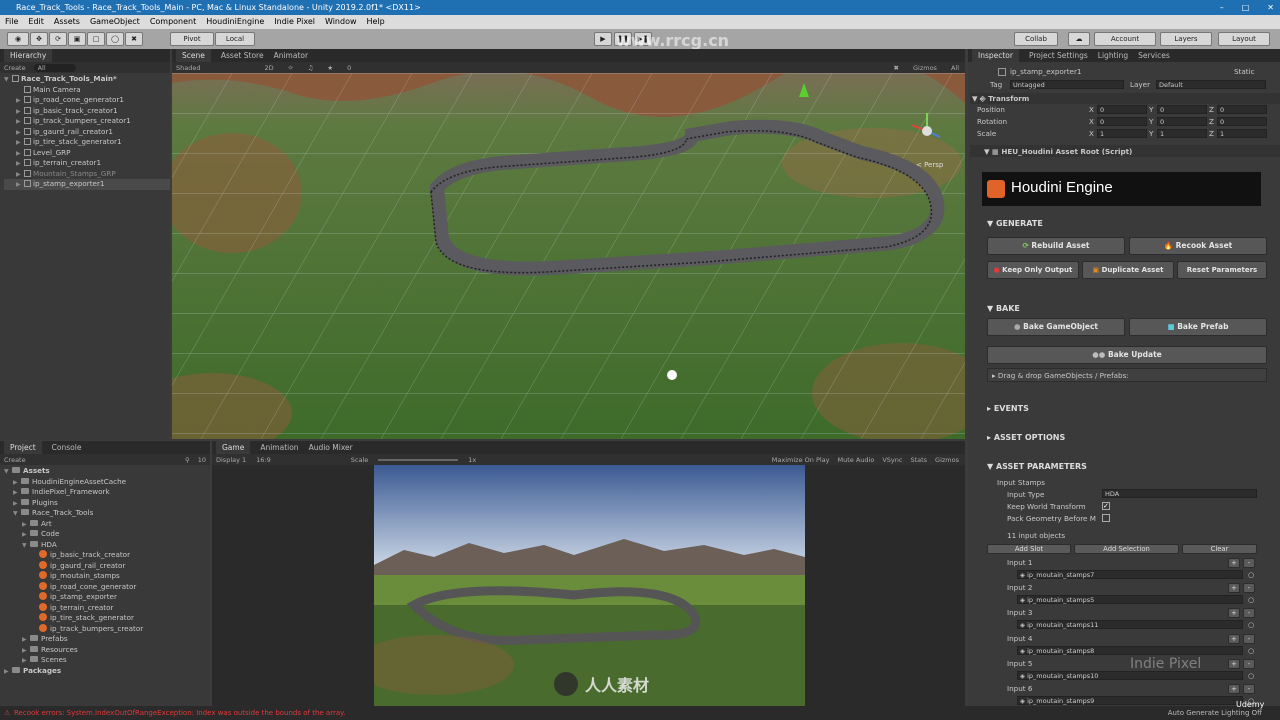 The width and height of the screenshot is (1280, 720). I want to click on tab-project: Project, so click(23, 447).